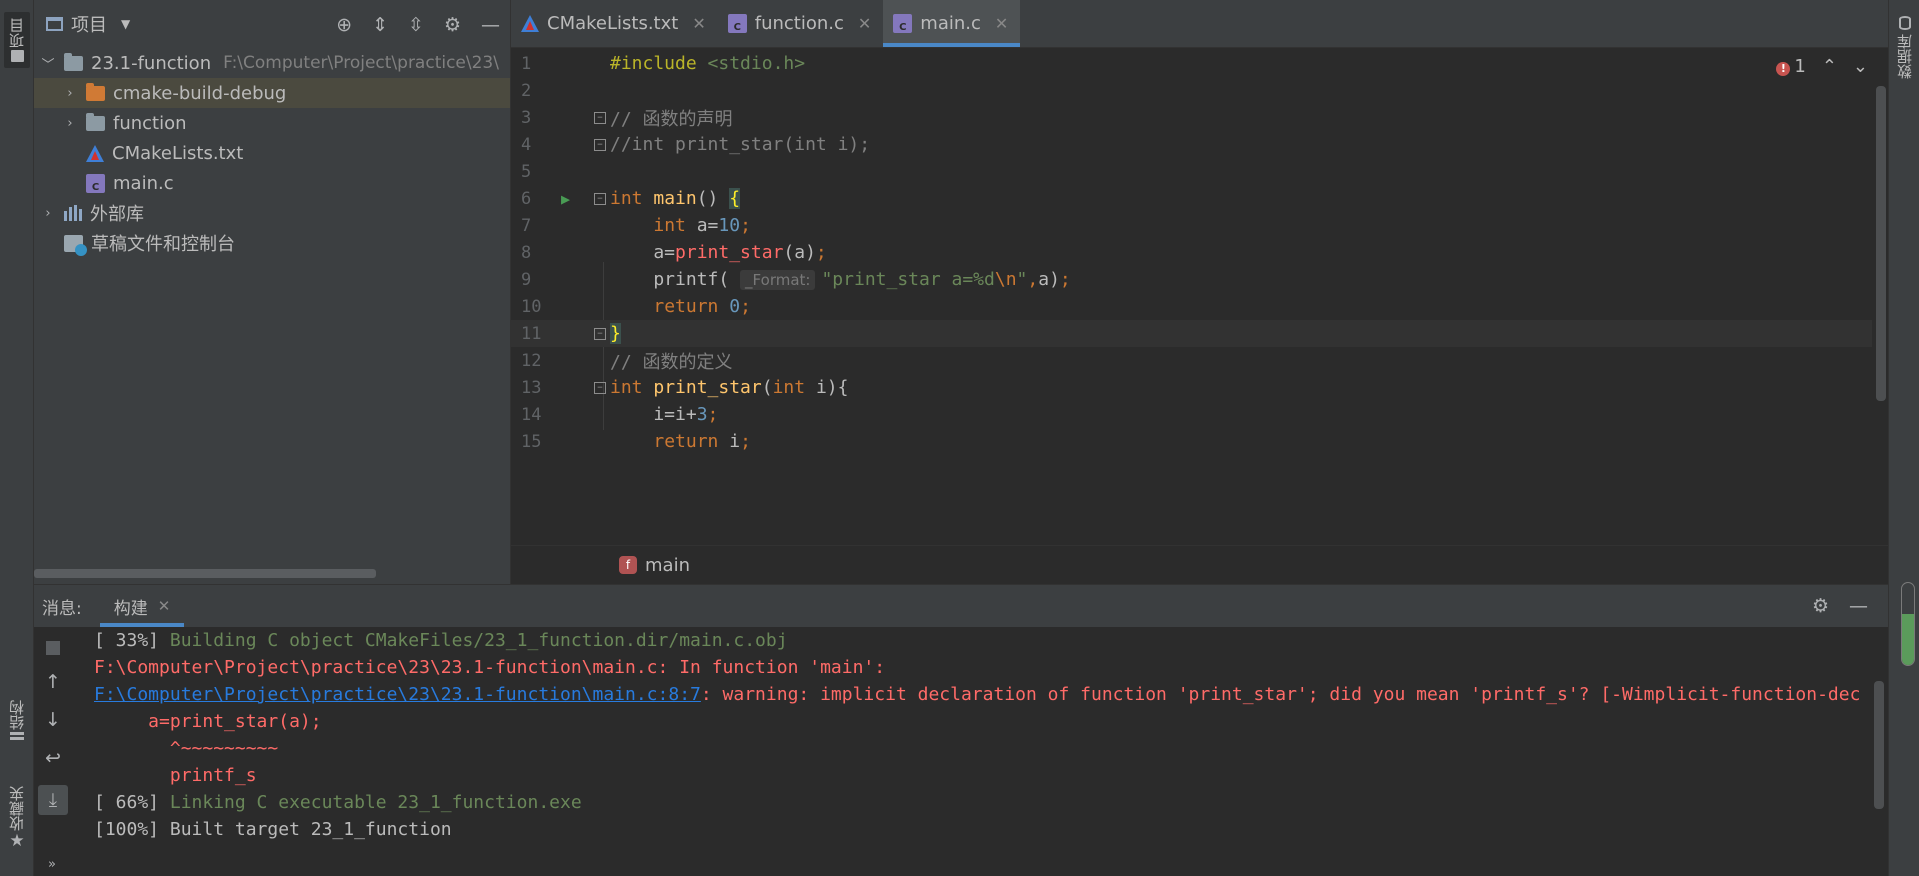 The image size is (1919, 876). I want to click on code-text: // 函数的声明, so click(671, 118).